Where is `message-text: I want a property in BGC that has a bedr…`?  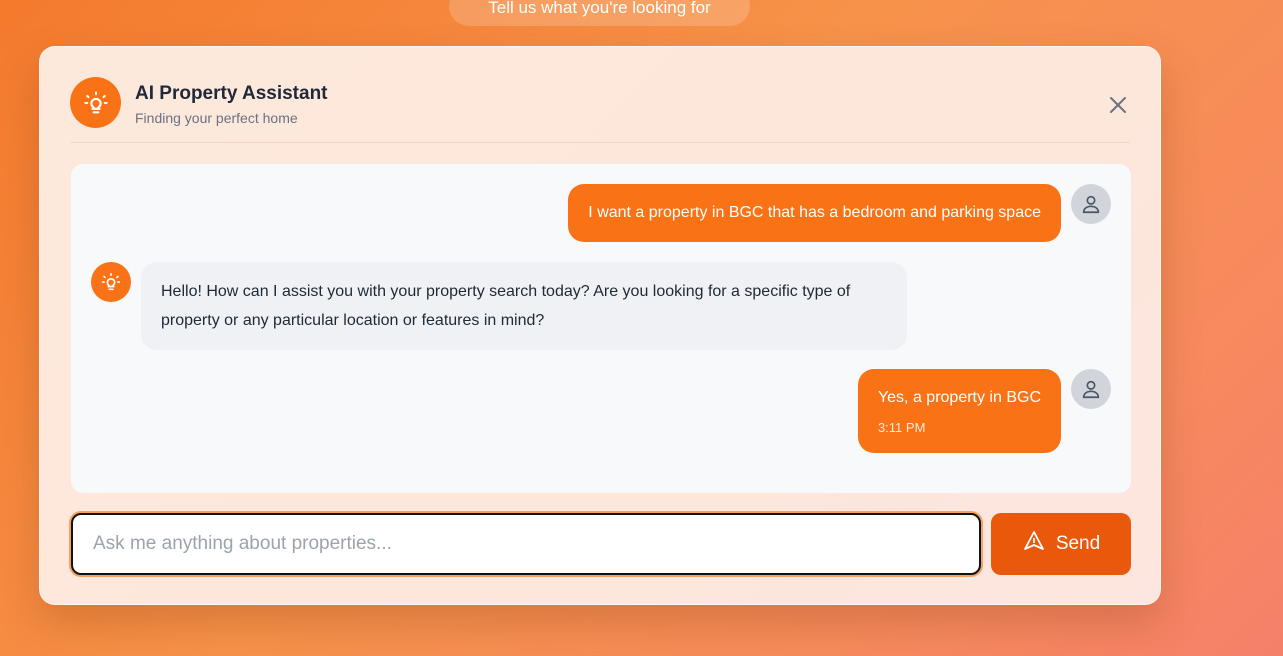
message-text: I want a property in BGC that has a bedr… is located at coordinates (814, 212).